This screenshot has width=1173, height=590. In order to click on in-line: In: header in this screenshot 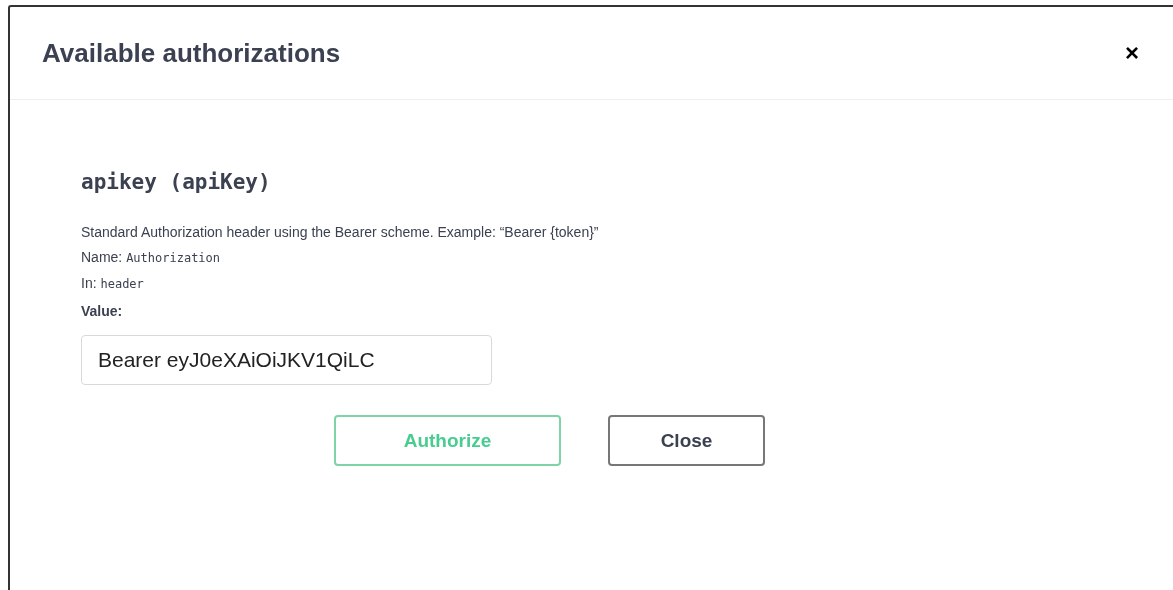, I will do `click(113, 284)`.